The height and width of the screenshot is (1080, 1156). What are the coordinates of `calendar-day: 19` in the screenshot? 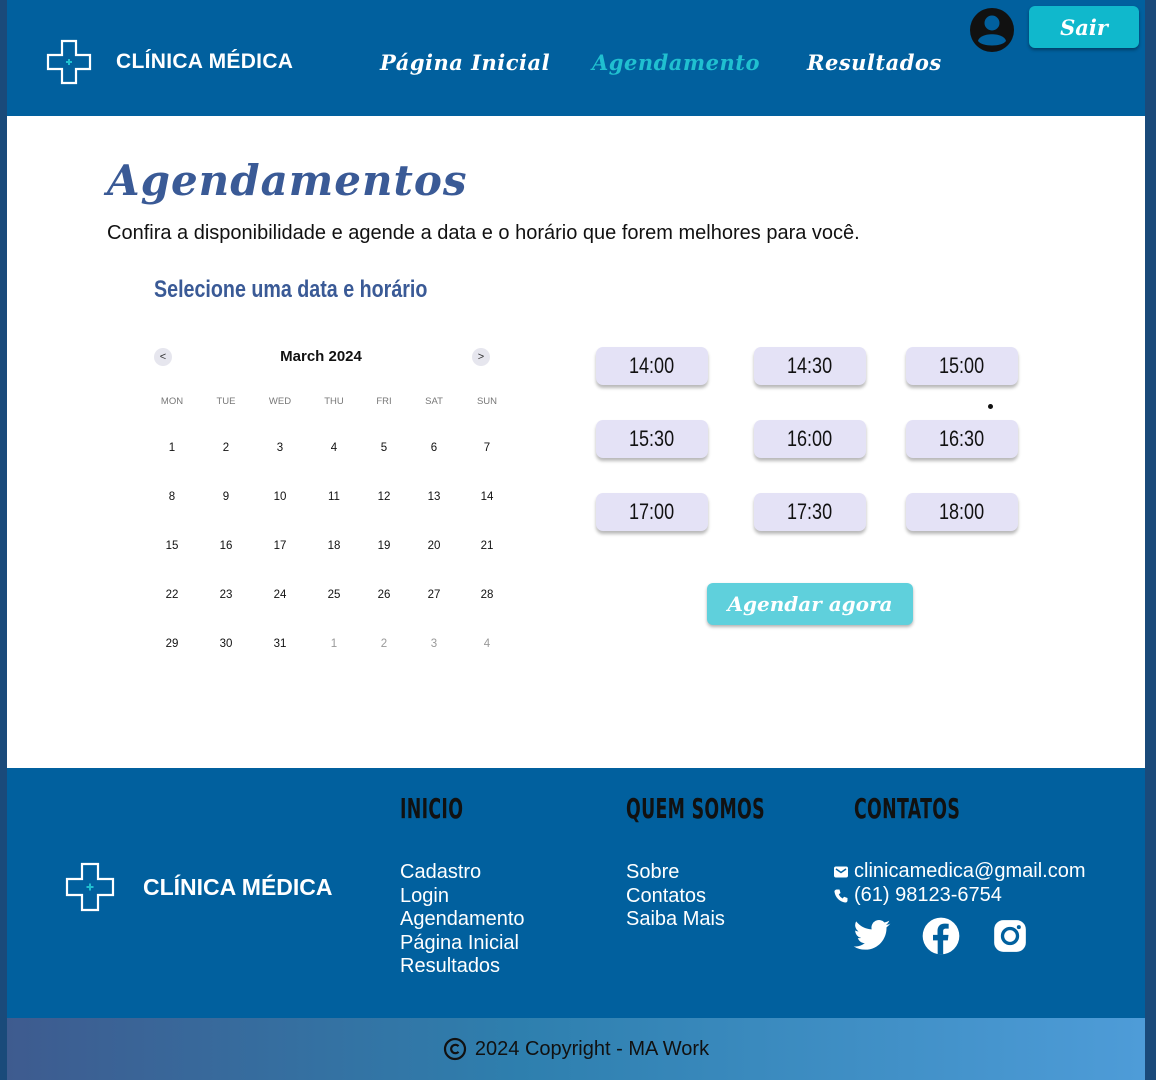 It's located at (384, 546).